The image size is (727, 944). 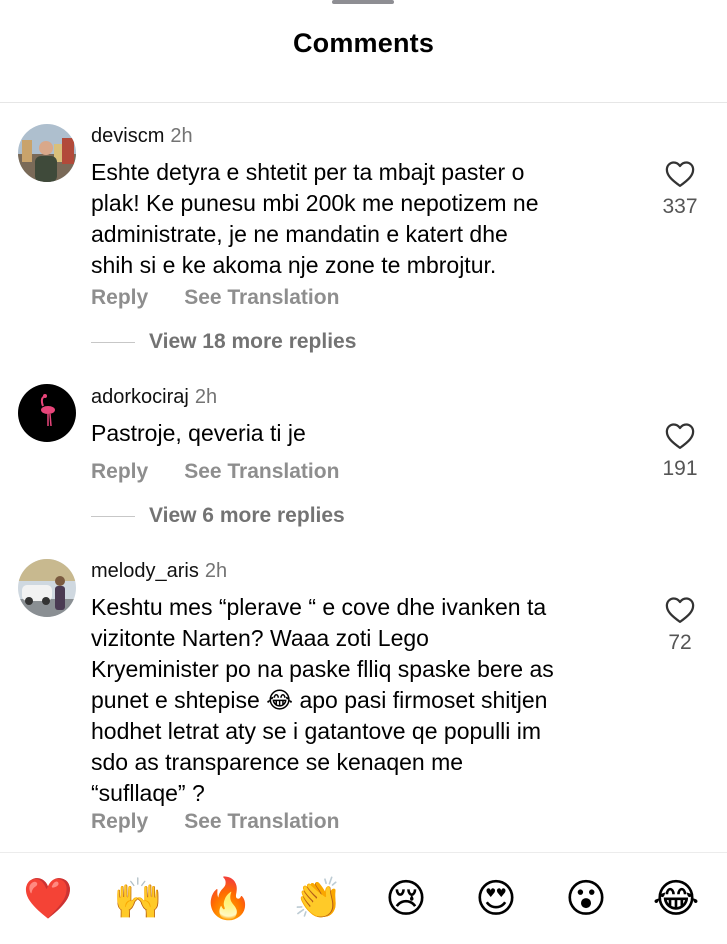 I want to click on comment-username: deviscm 2h, so click(x=142, y=136).